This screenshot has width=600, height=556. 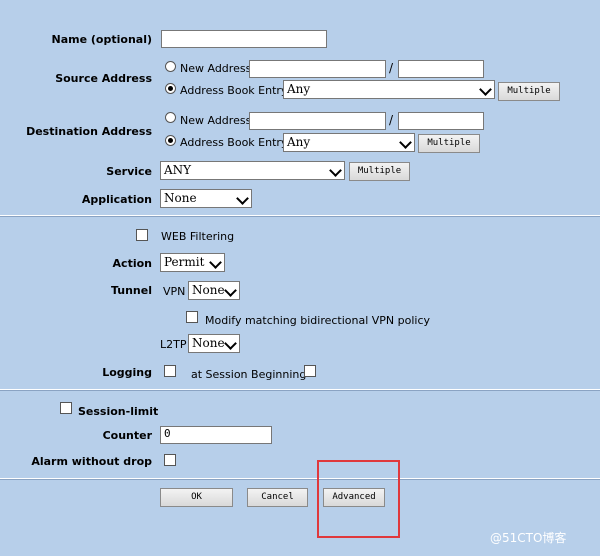 I want to click on action-value: Permit, so click(x=184, y=262).